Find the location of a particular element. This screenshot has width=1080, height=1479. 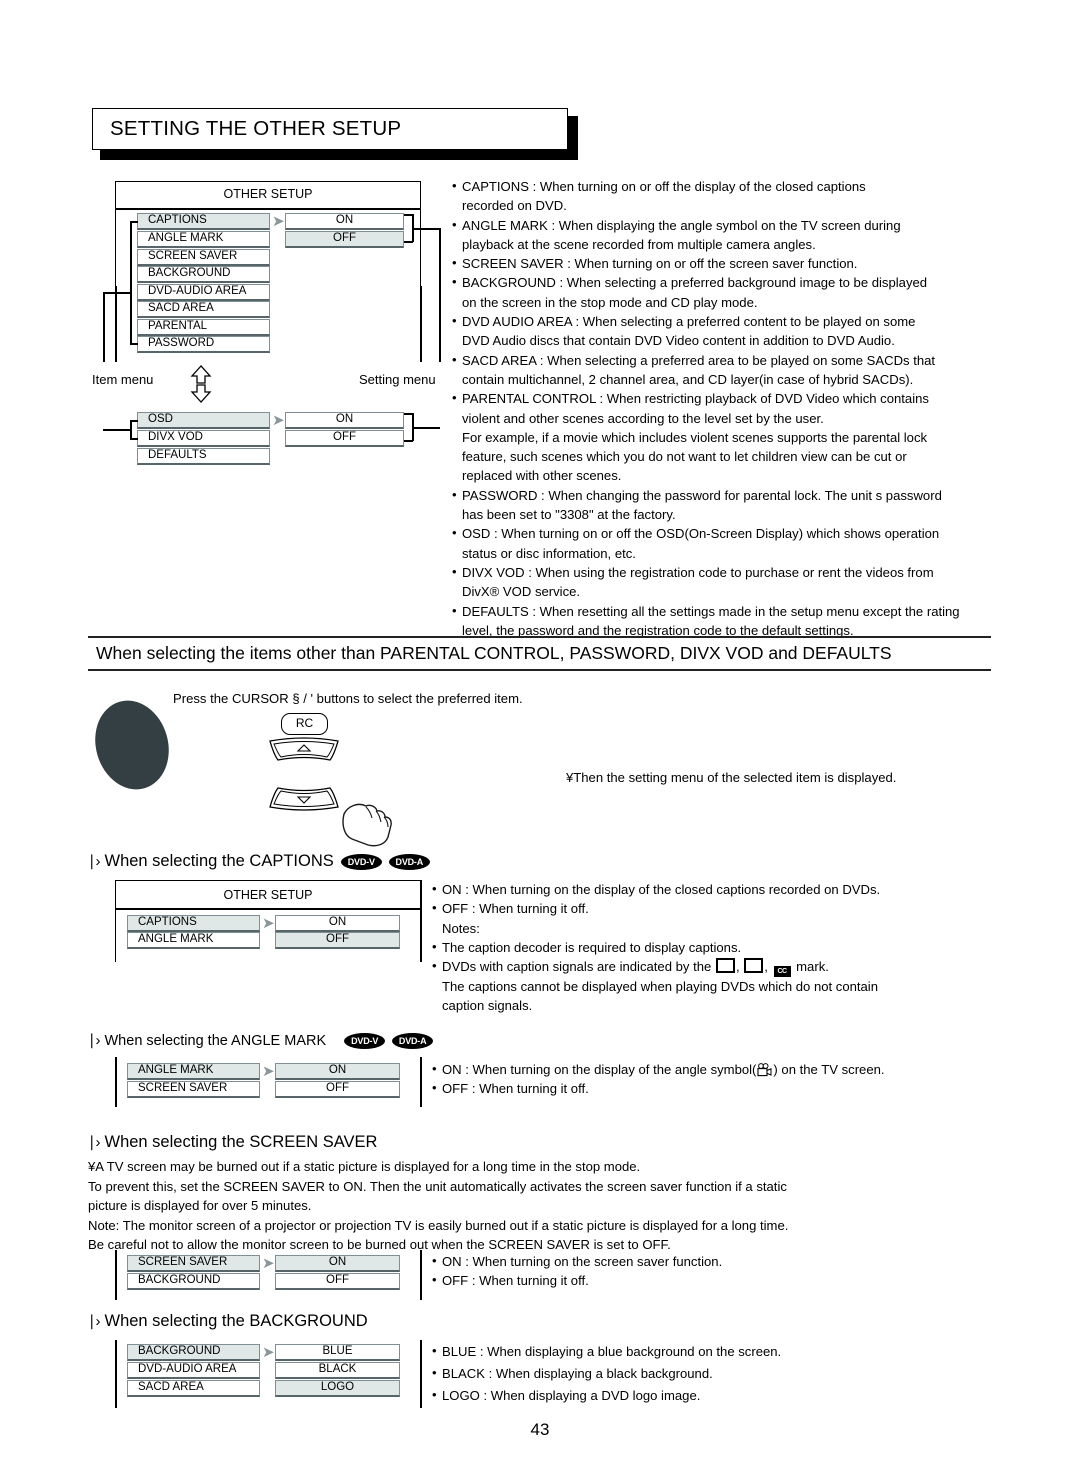

step-bullet-ellipse is located at coordinates (132, 745).